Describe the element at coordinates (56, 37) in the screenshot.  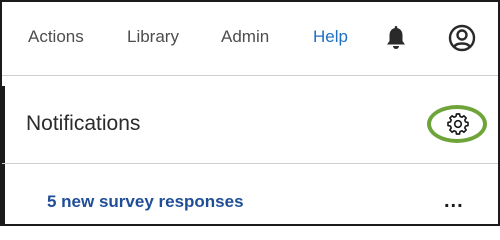
I see `nav-item-actions: Actions` at that location.